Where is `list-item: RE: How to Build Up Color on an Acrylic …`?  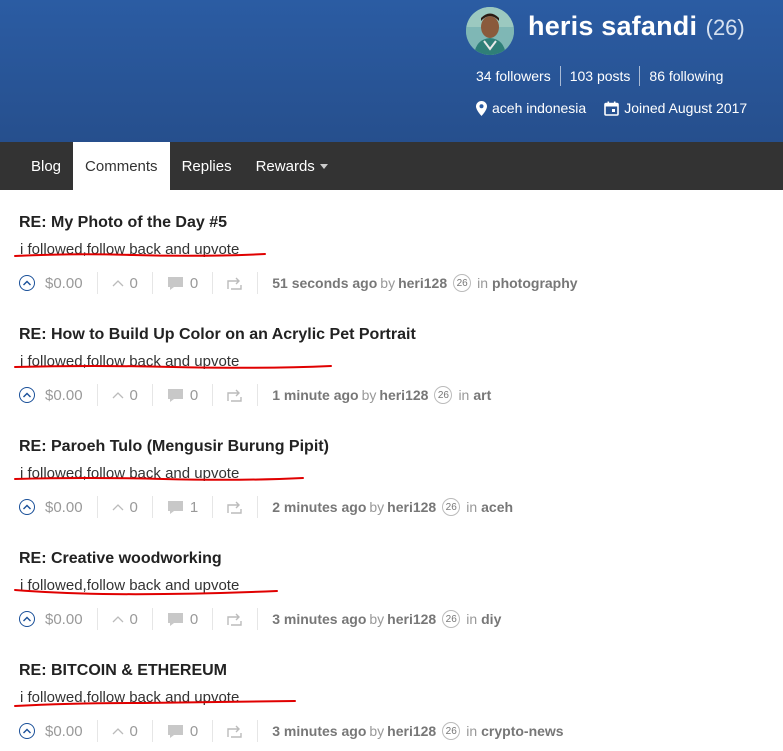
list-item: RE: How to Build Up Color on an Acrylic … is located at coordinates (386, 368).